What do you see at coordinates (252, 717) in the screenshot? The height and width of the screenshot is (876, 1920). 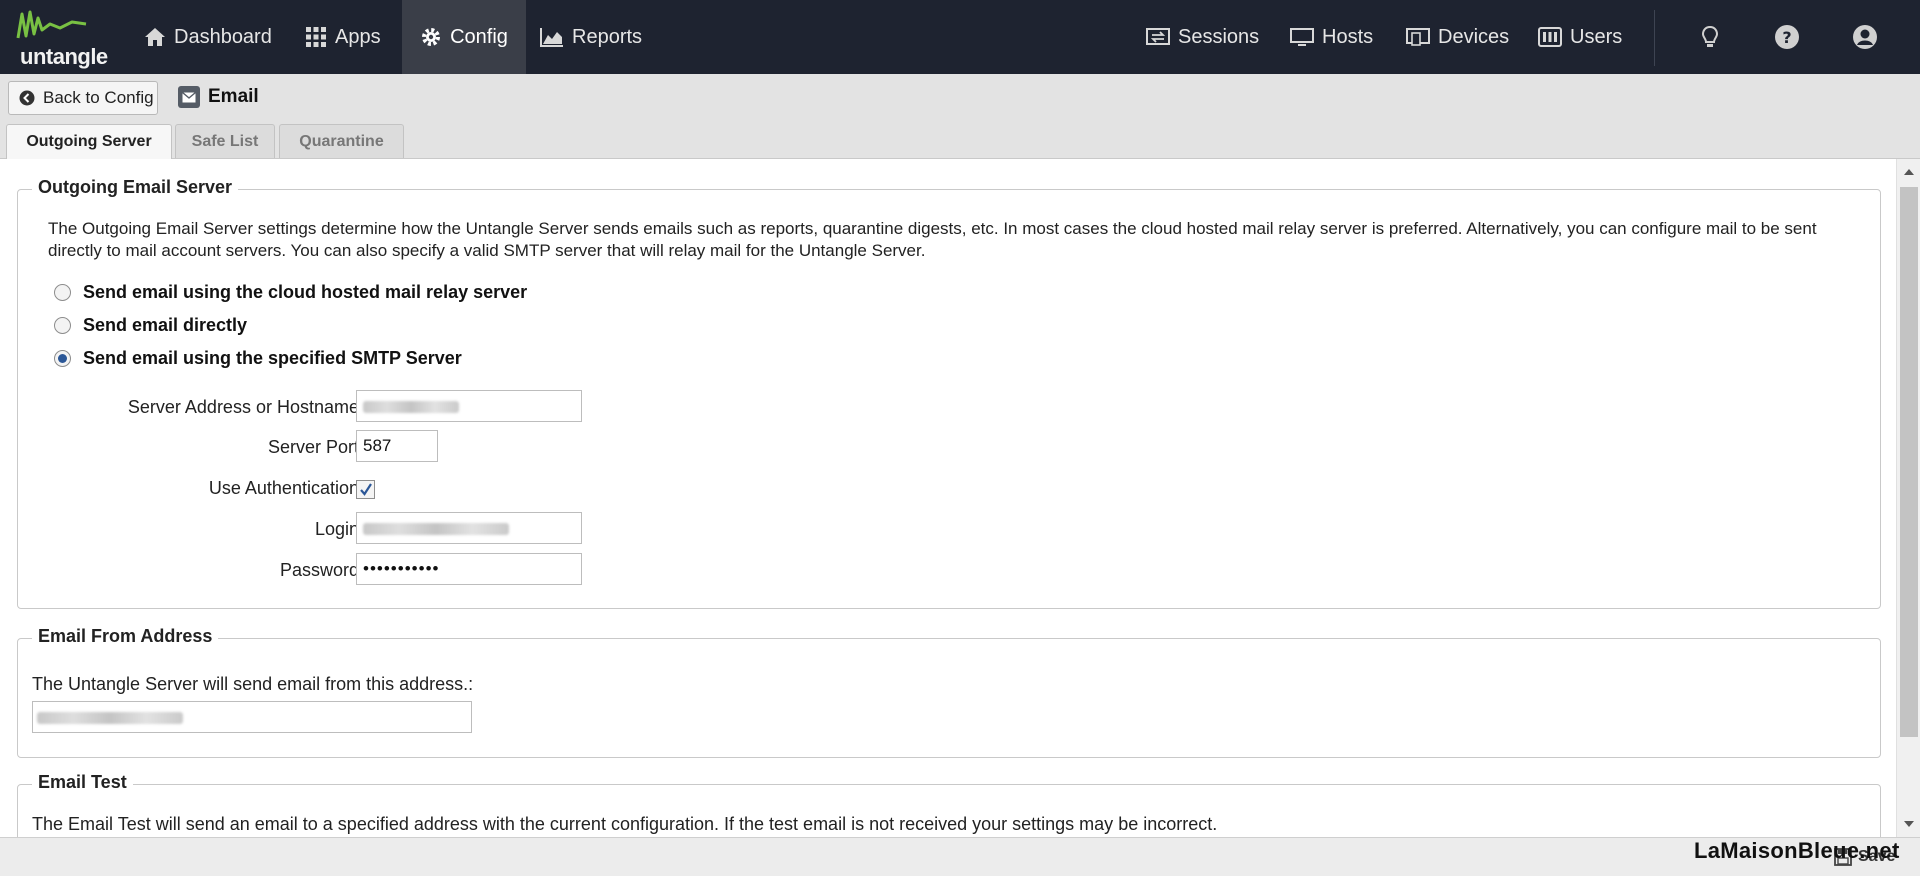 I see `from-address-input` at bounding box center [252, 717].